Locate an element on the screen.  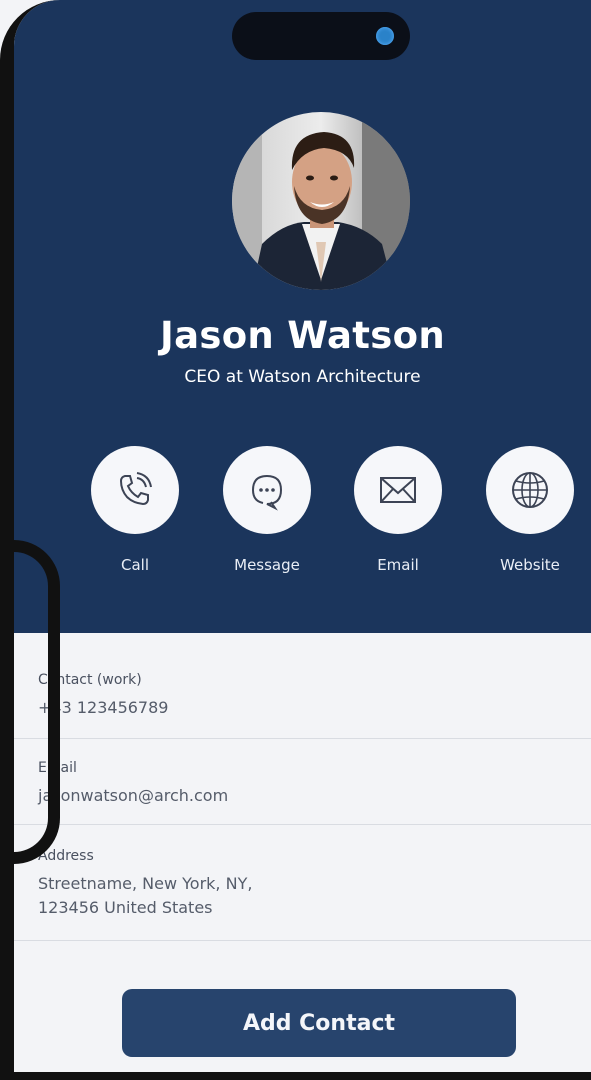
email-circle is located at coordinates (398, 490).